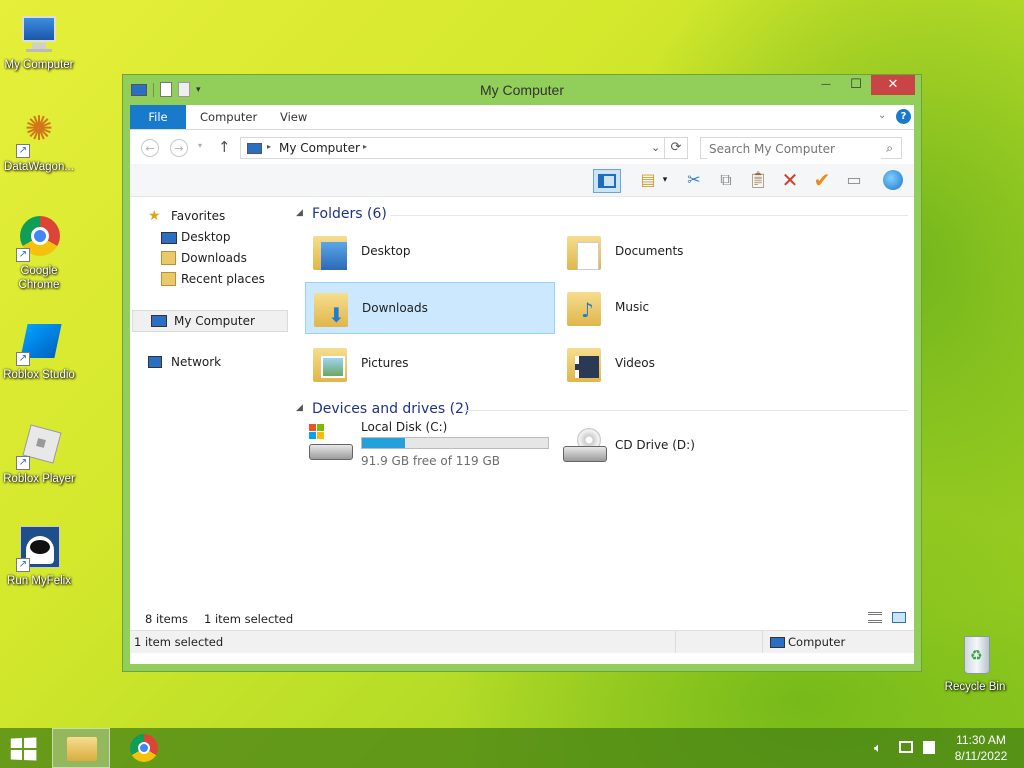 Image resolution: width=1024 pixels, height=768 pixels. Describe the element at coordinates (655, 445) in the screenshot. I see `drive-name: CD Drive (D:)` at that location.